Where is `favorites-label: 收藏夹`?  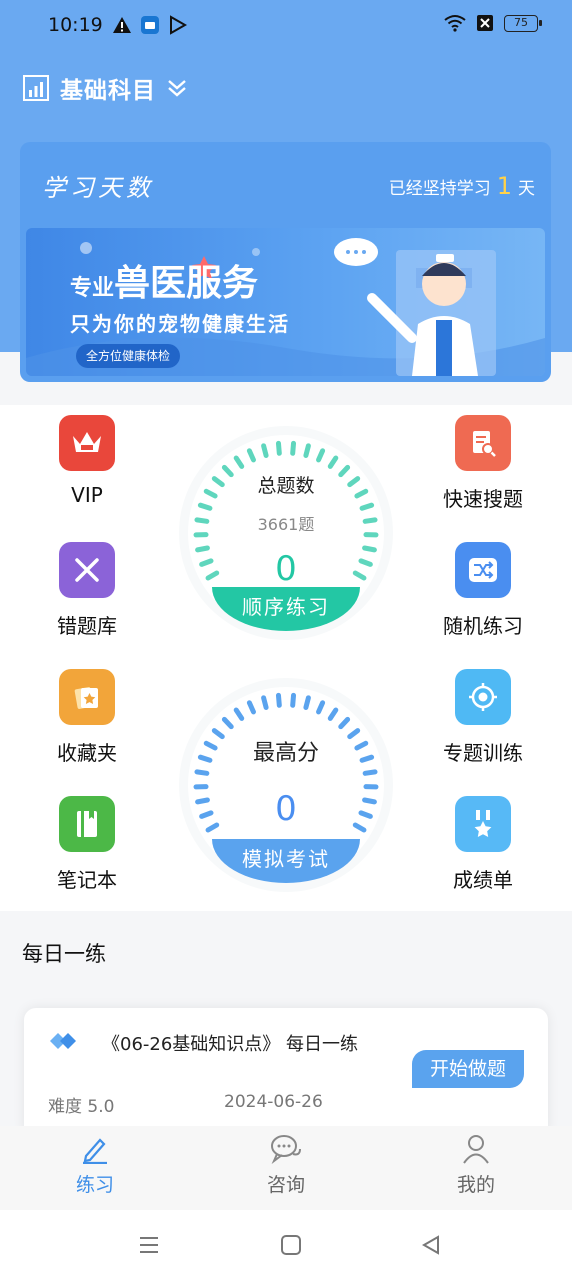
favorites-label: 收藏夹 is located at coordinates (87, 753).